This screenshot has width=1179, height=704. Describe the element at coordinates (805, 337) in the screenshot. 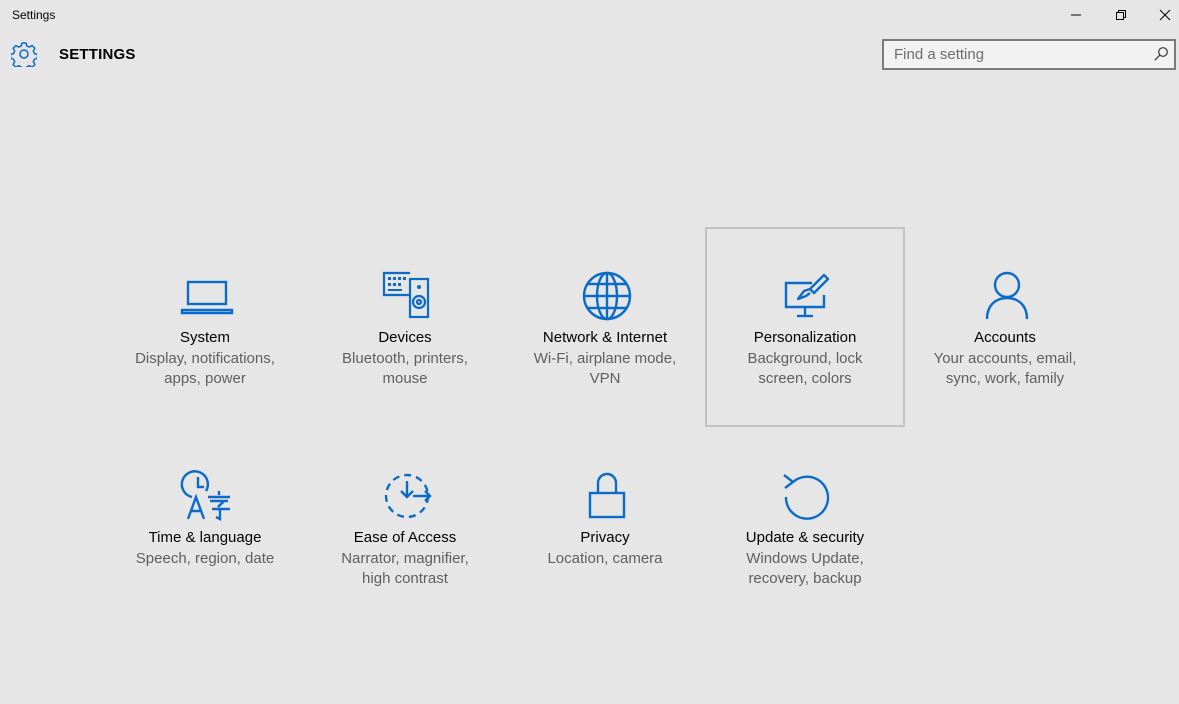

I see `tile-label: Personalization` at that location.